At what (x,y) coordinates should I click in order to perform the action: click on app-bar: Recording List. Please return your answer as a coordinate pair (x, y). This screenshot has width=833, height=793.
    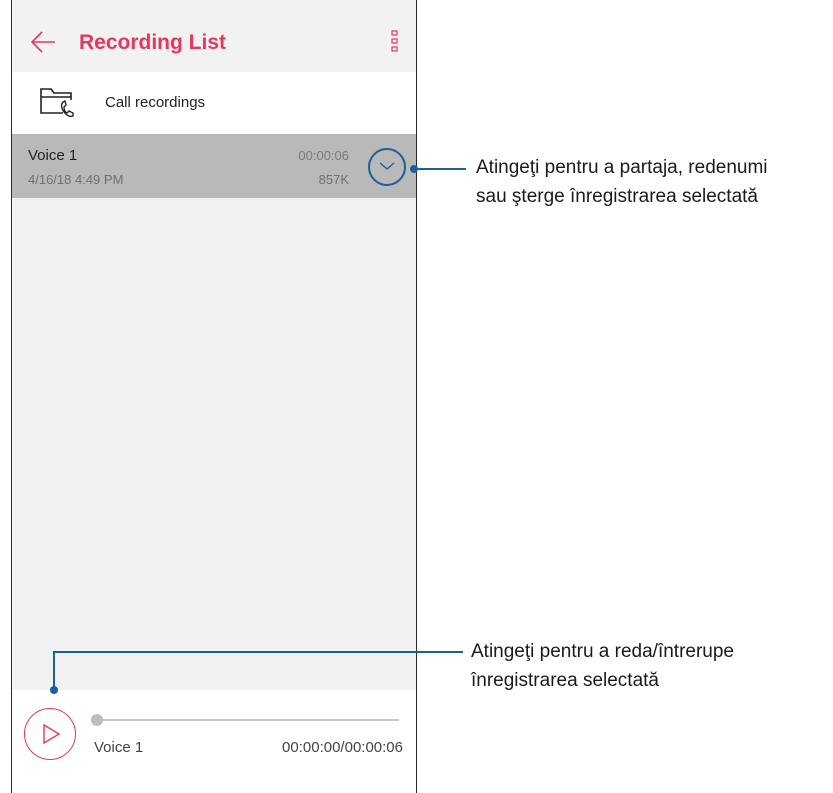
    Looking at the image, I should click on (214, 36).